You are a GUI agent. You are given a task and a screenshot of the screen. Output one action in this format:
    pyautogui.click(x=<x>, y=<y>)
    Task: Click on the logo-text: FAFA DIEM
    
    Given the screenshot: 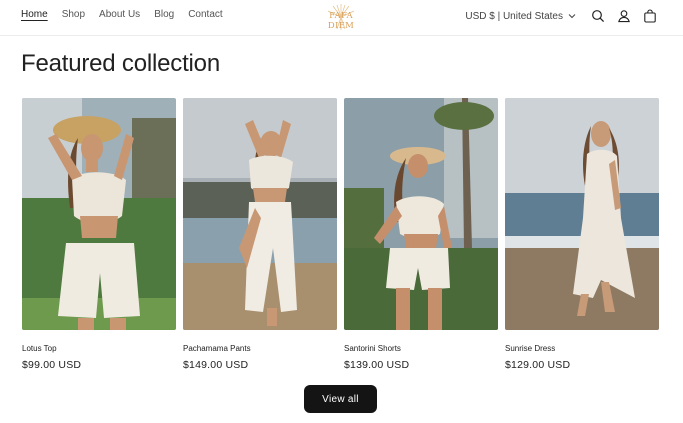 What is the action you would take?
    pyautogui.click(x=341, y=21)
    